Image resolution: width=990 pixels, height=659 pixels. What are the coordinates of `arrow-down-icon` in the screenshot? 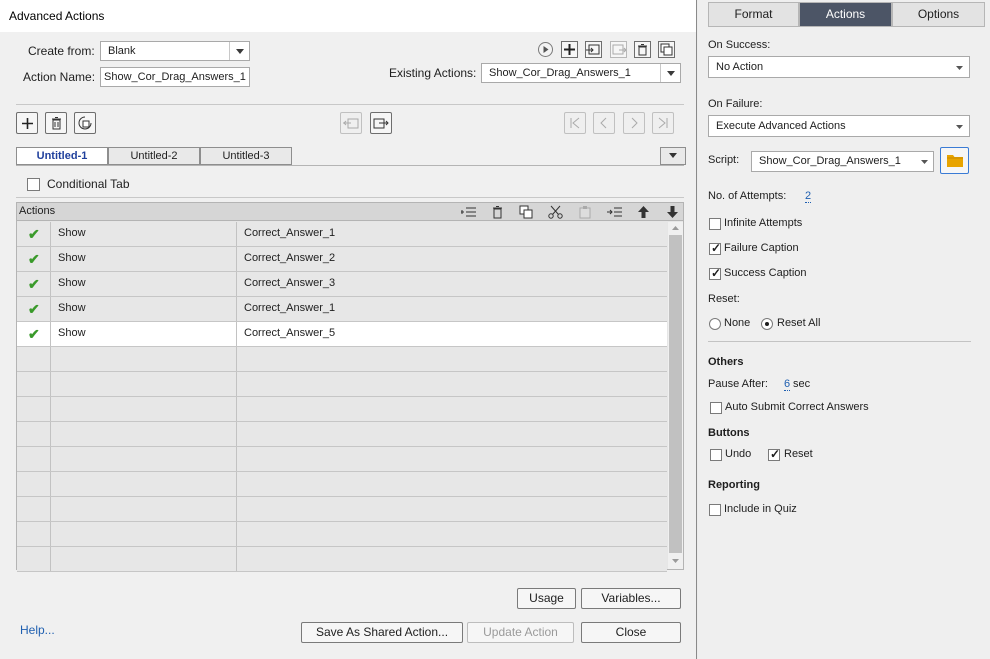 It's located at (672, 212).